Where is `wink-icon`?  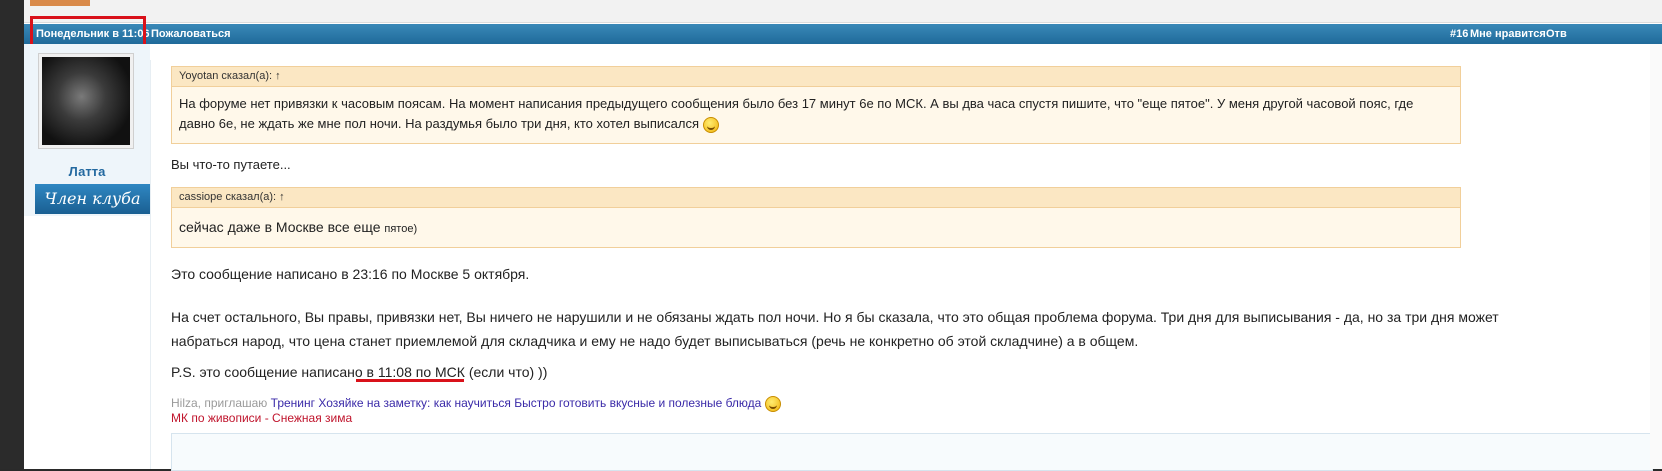 wink-icon is located at coordinates (772, 404).